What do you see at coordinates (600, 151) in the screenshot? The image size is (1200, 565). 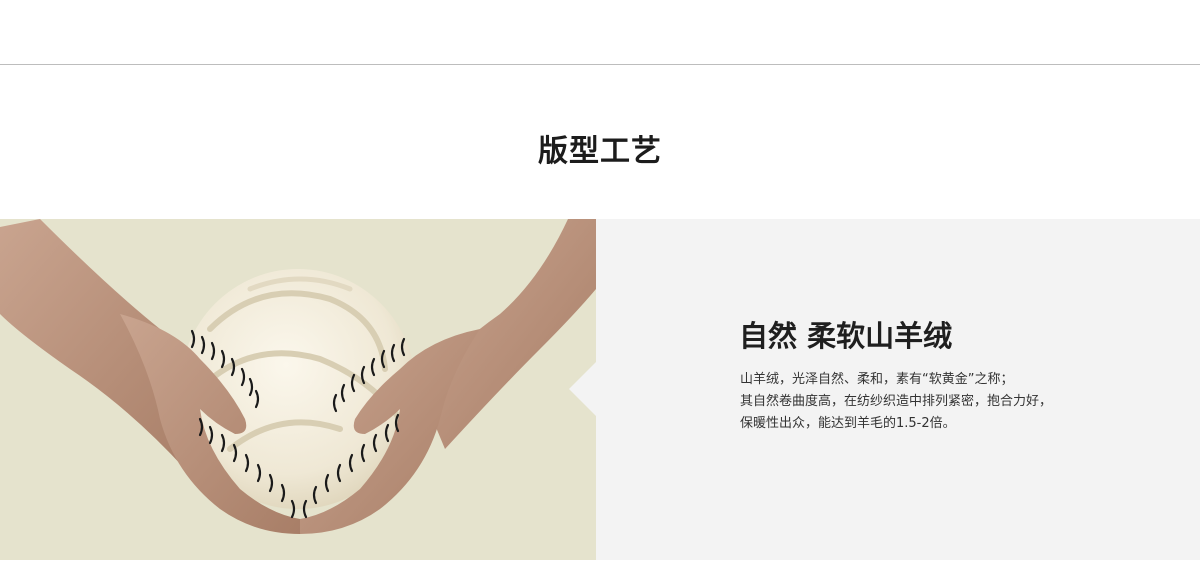 I see `section-title: 版型工艺` at bounding box center [600, 151].